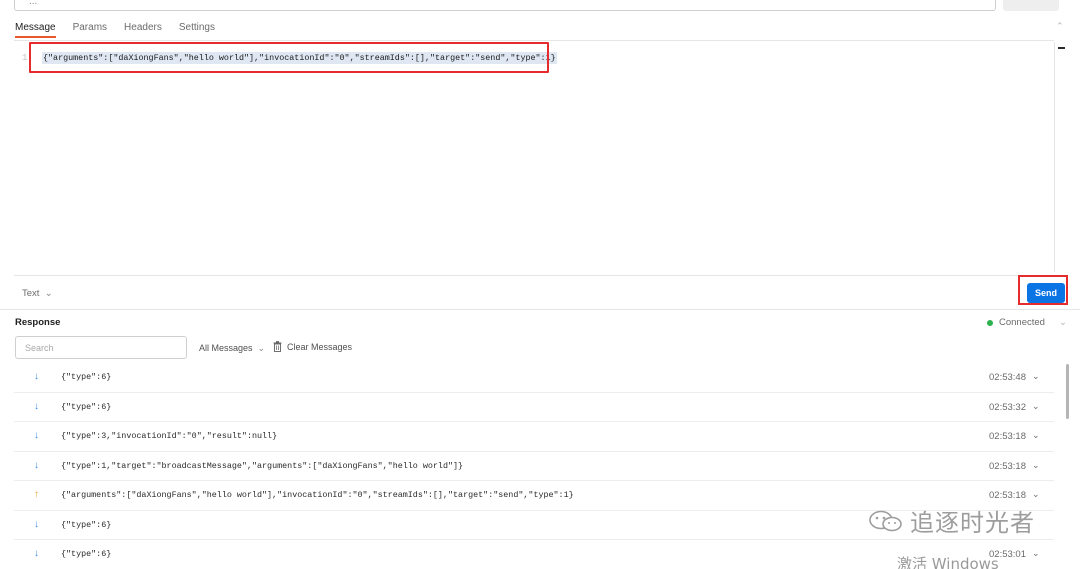 Image resolution: width=1080 pixels, height=569 pixels. I want to click on trash-icon, so click(277, 346).